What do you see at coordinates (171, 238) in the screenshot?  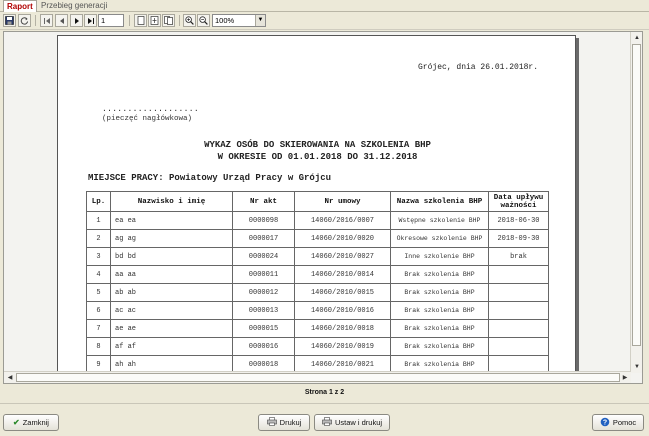 I see `cell-name: ag ag` at bounding box center [171, 238].